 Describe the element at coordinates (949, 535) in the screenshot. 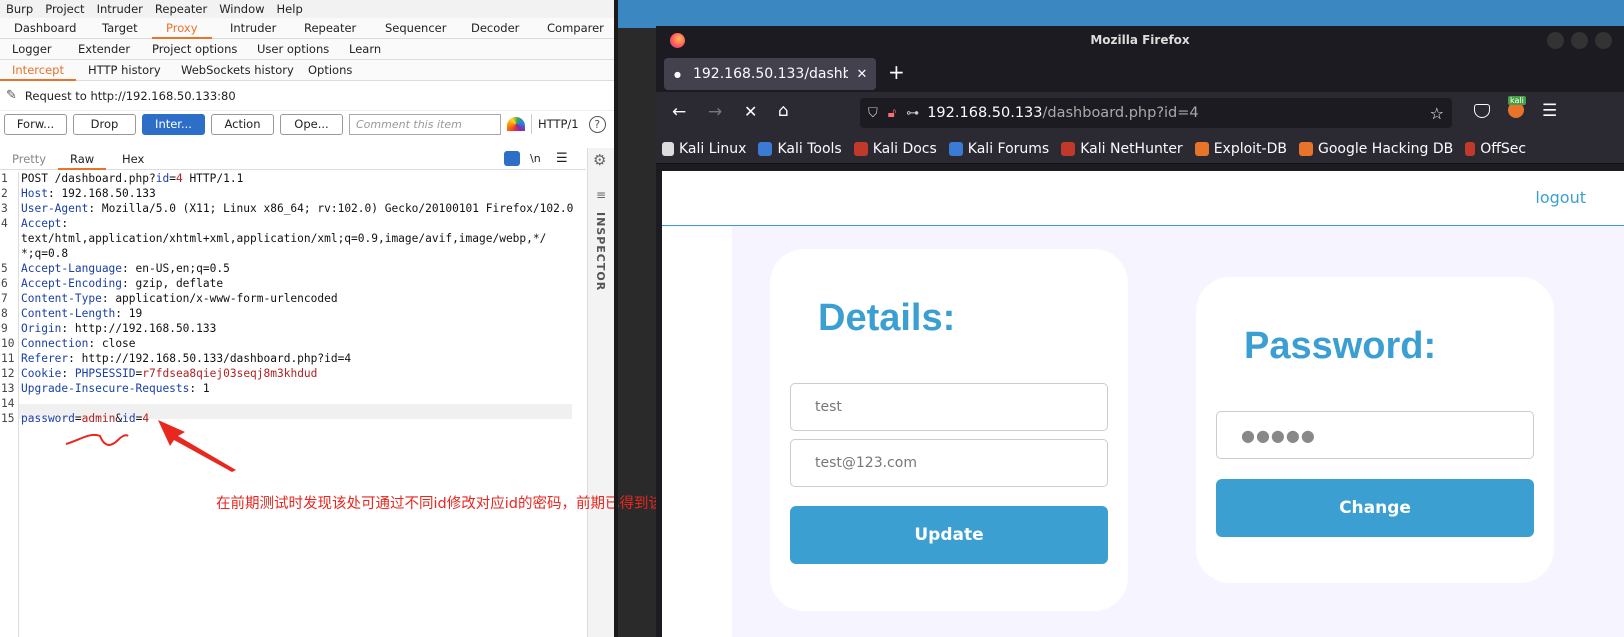

I see `update-button: Update` at that location.